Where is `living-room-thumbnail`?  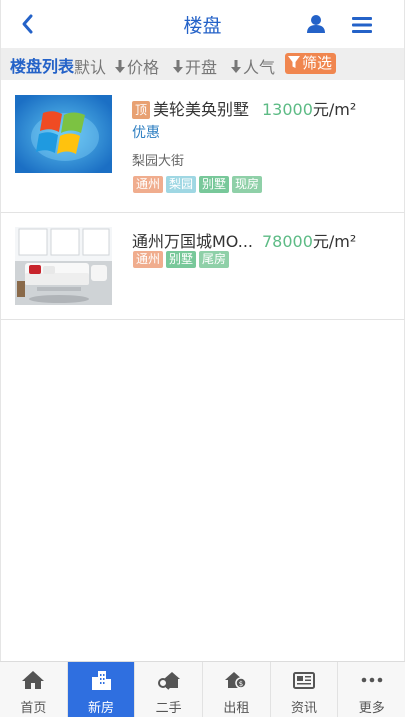
living-room-thumbnail is located at coordinates (63, 266).